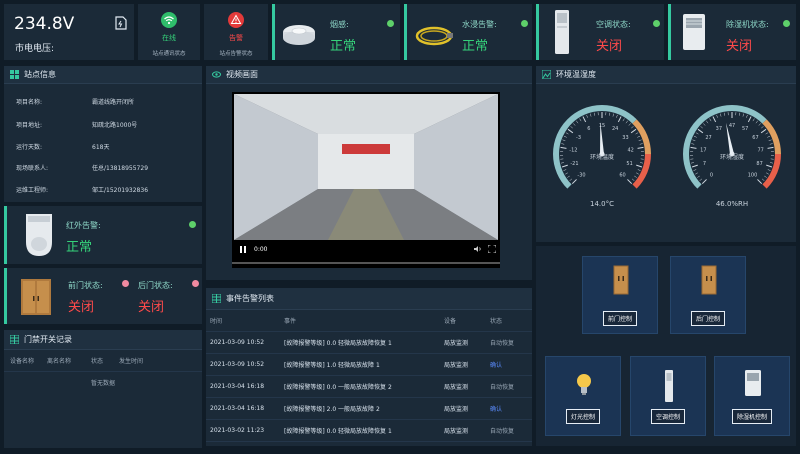 This screenshot has width=800, height=454. I want to click on humidity-arc-segment, so click(771, 137).